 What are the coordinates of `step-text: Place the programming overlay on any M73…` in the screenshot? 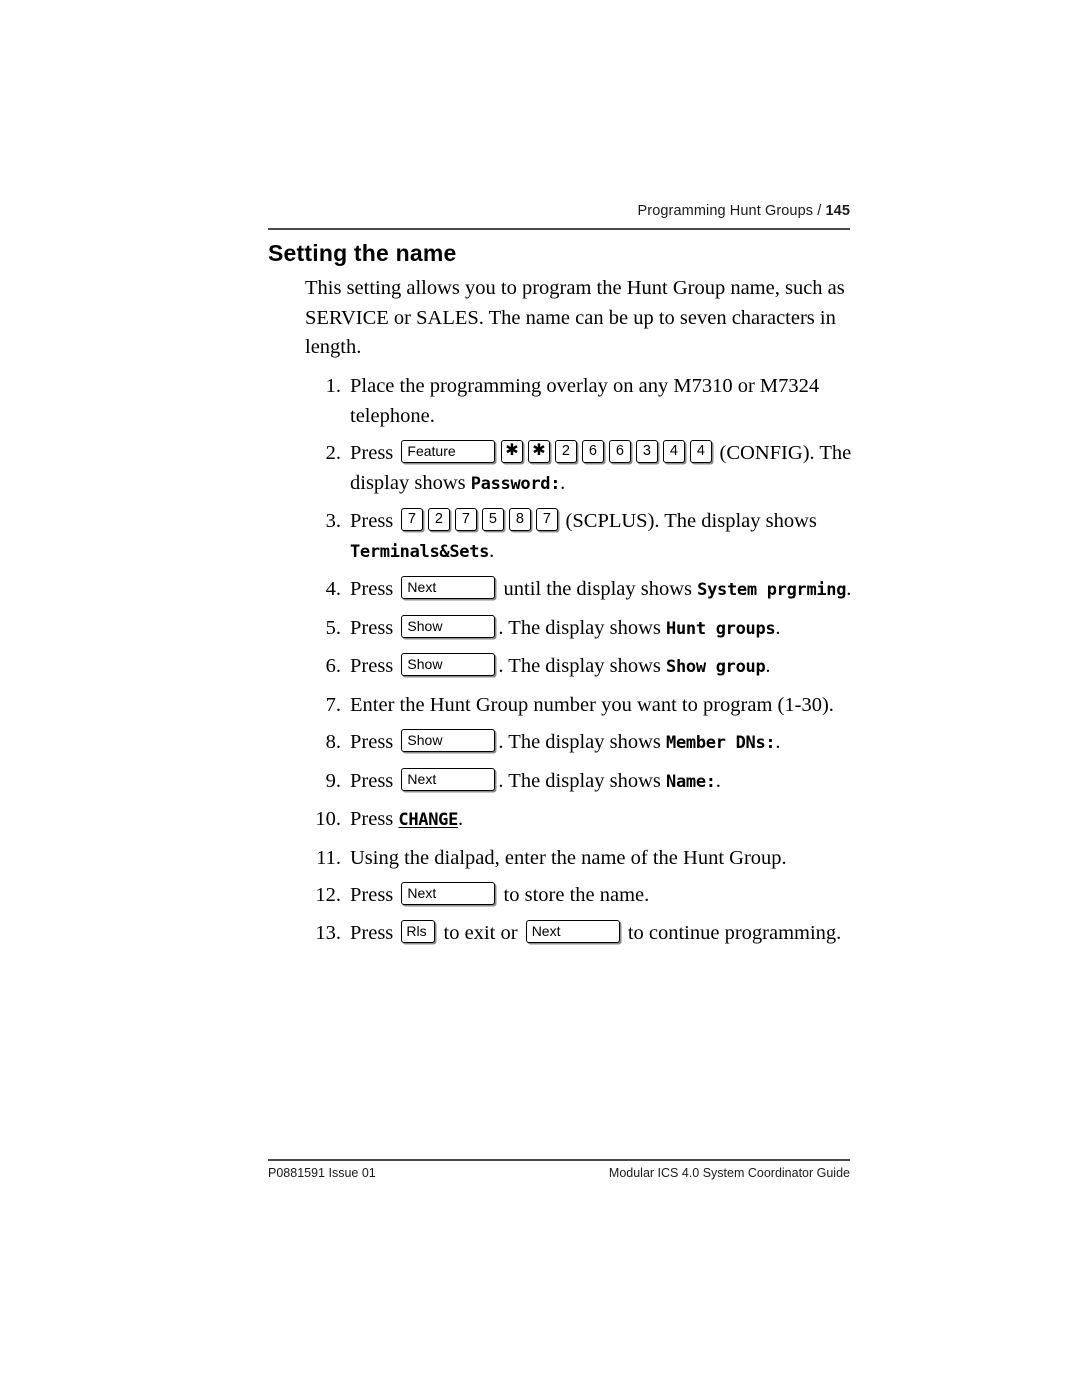 It's located at (585, 401).